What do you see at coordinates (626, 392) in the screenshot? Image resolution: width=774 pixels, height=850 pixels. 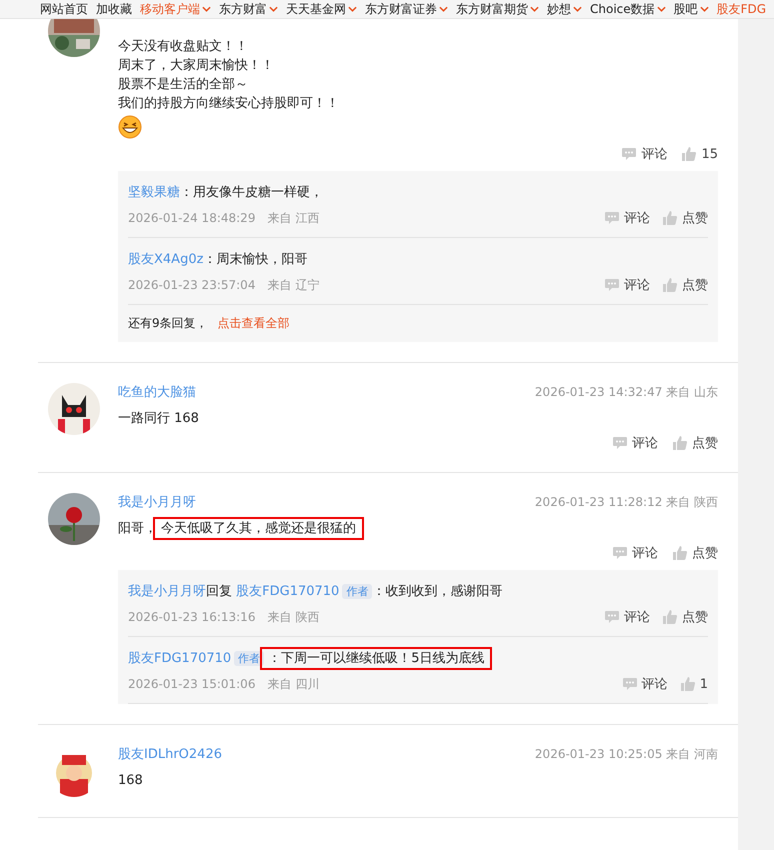 I see `post-time: 2026-01-23 14:32:47 来自 山东` at bounding box center [626, 392].